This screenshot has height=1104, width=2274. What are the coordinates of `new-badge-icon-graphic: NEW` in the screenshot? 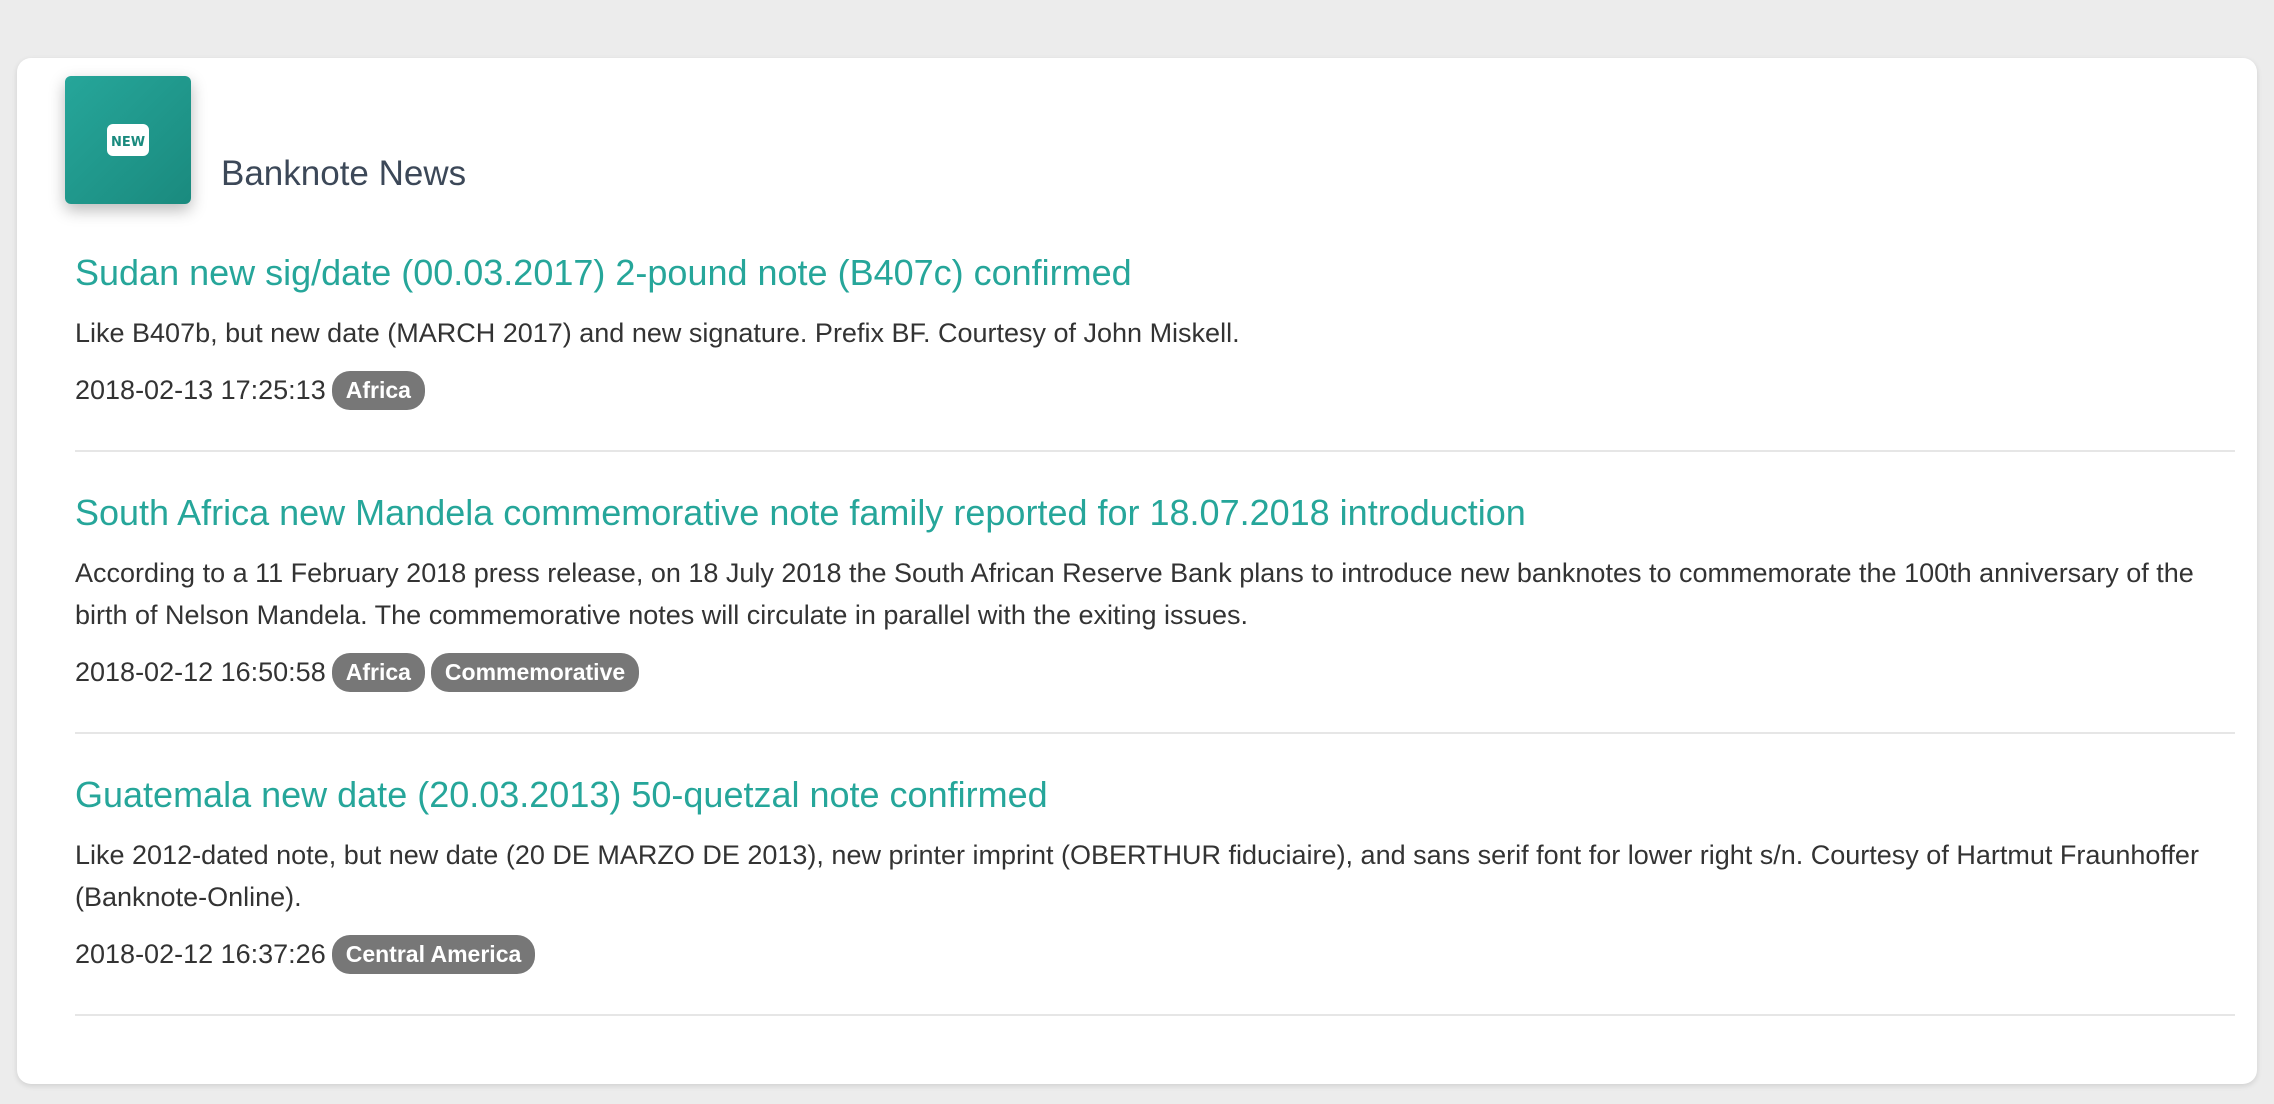 It's located at (128, 140).